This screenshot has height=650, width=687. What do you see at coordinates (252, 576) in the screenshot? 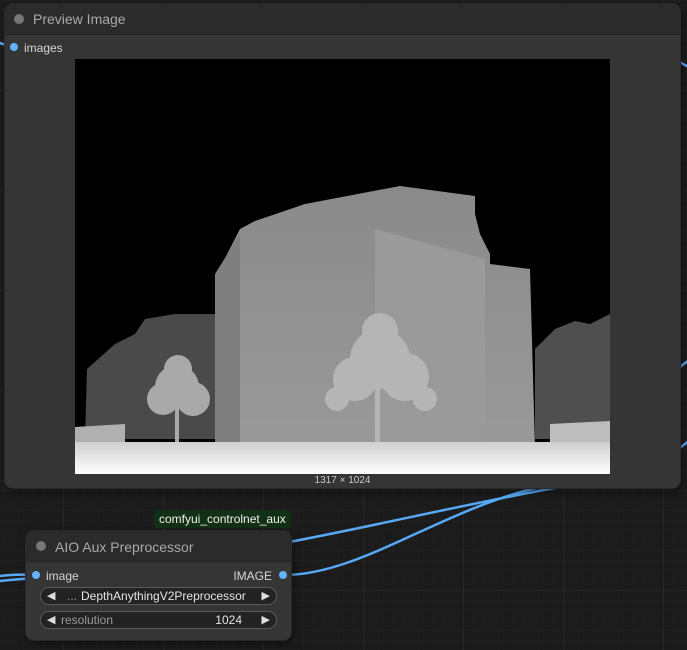
I see `image-output-label: IMAGE` at bounding box center [252, 576].